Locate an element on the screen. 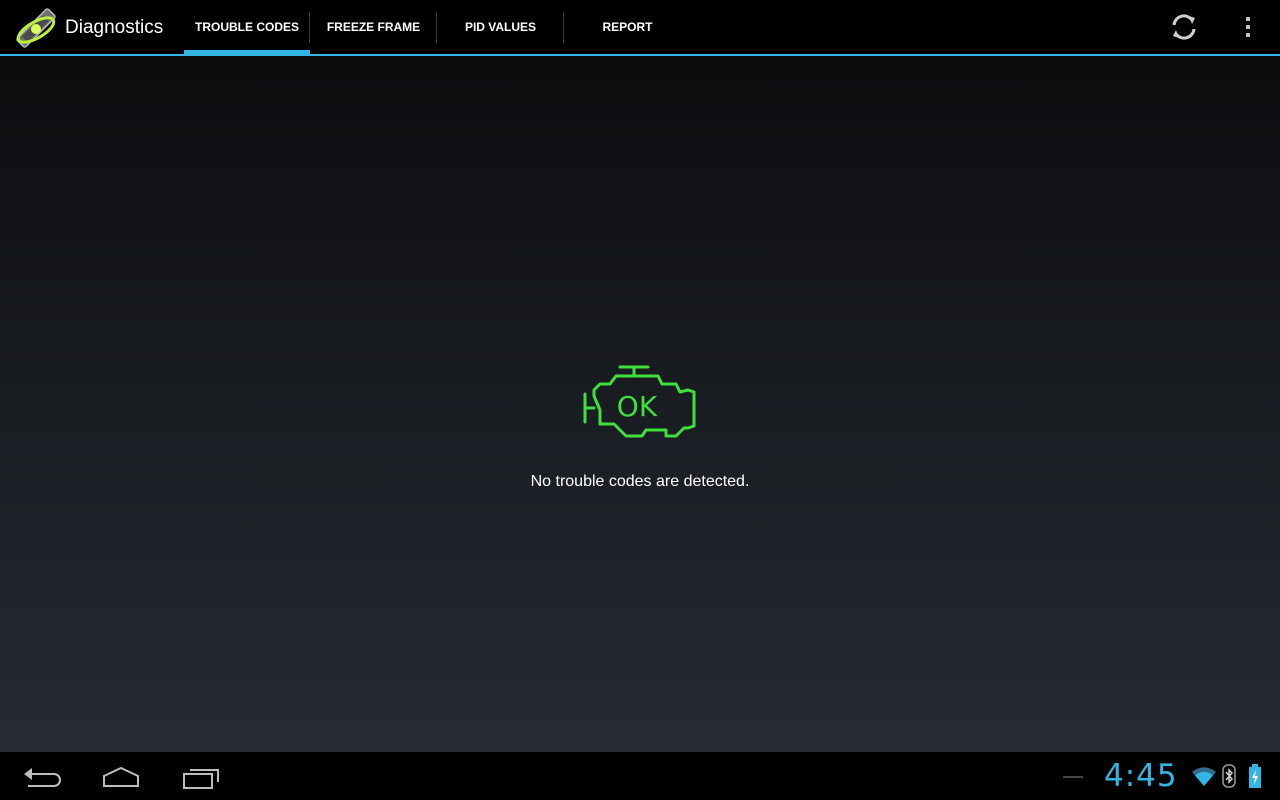 This screenshot has height=800, width=1280. tab-trouble-codes-label: TROUBLE CODES is located at coordinates (246, 27).